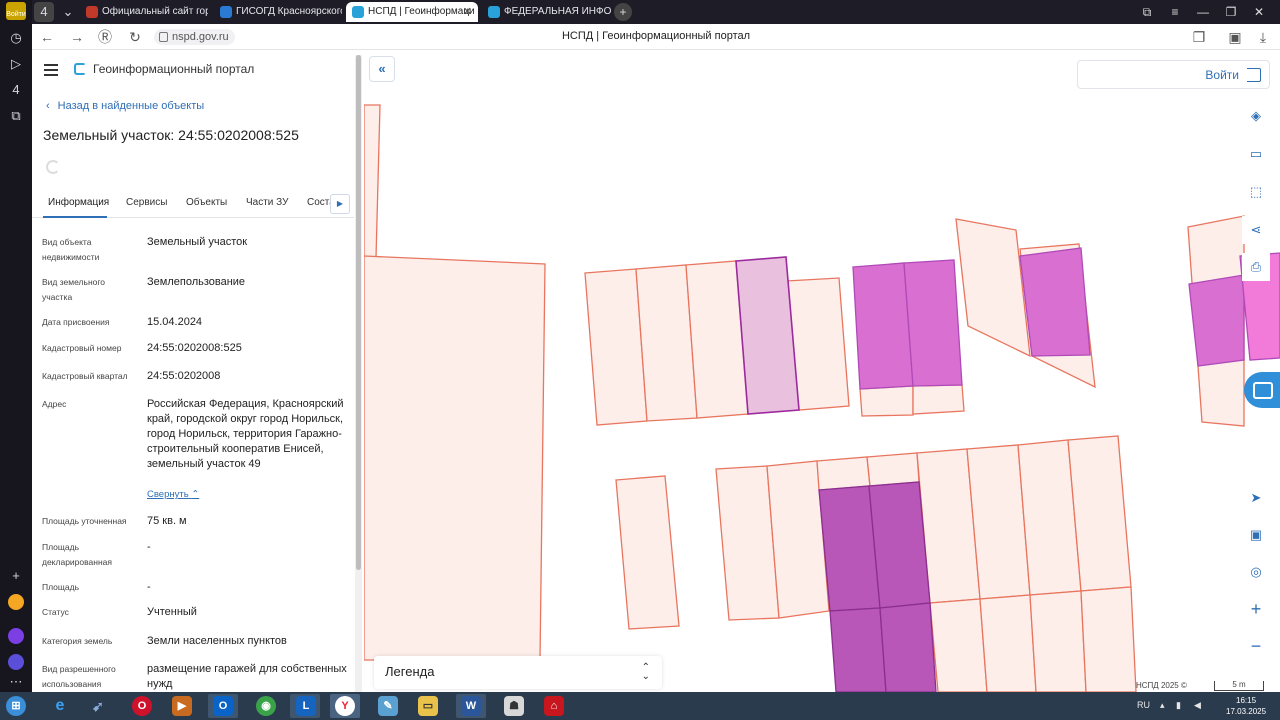 This screenshot has height=720, width=1280. I want to click on clock: 16:15 17.03.2025, so click(1246, 706).